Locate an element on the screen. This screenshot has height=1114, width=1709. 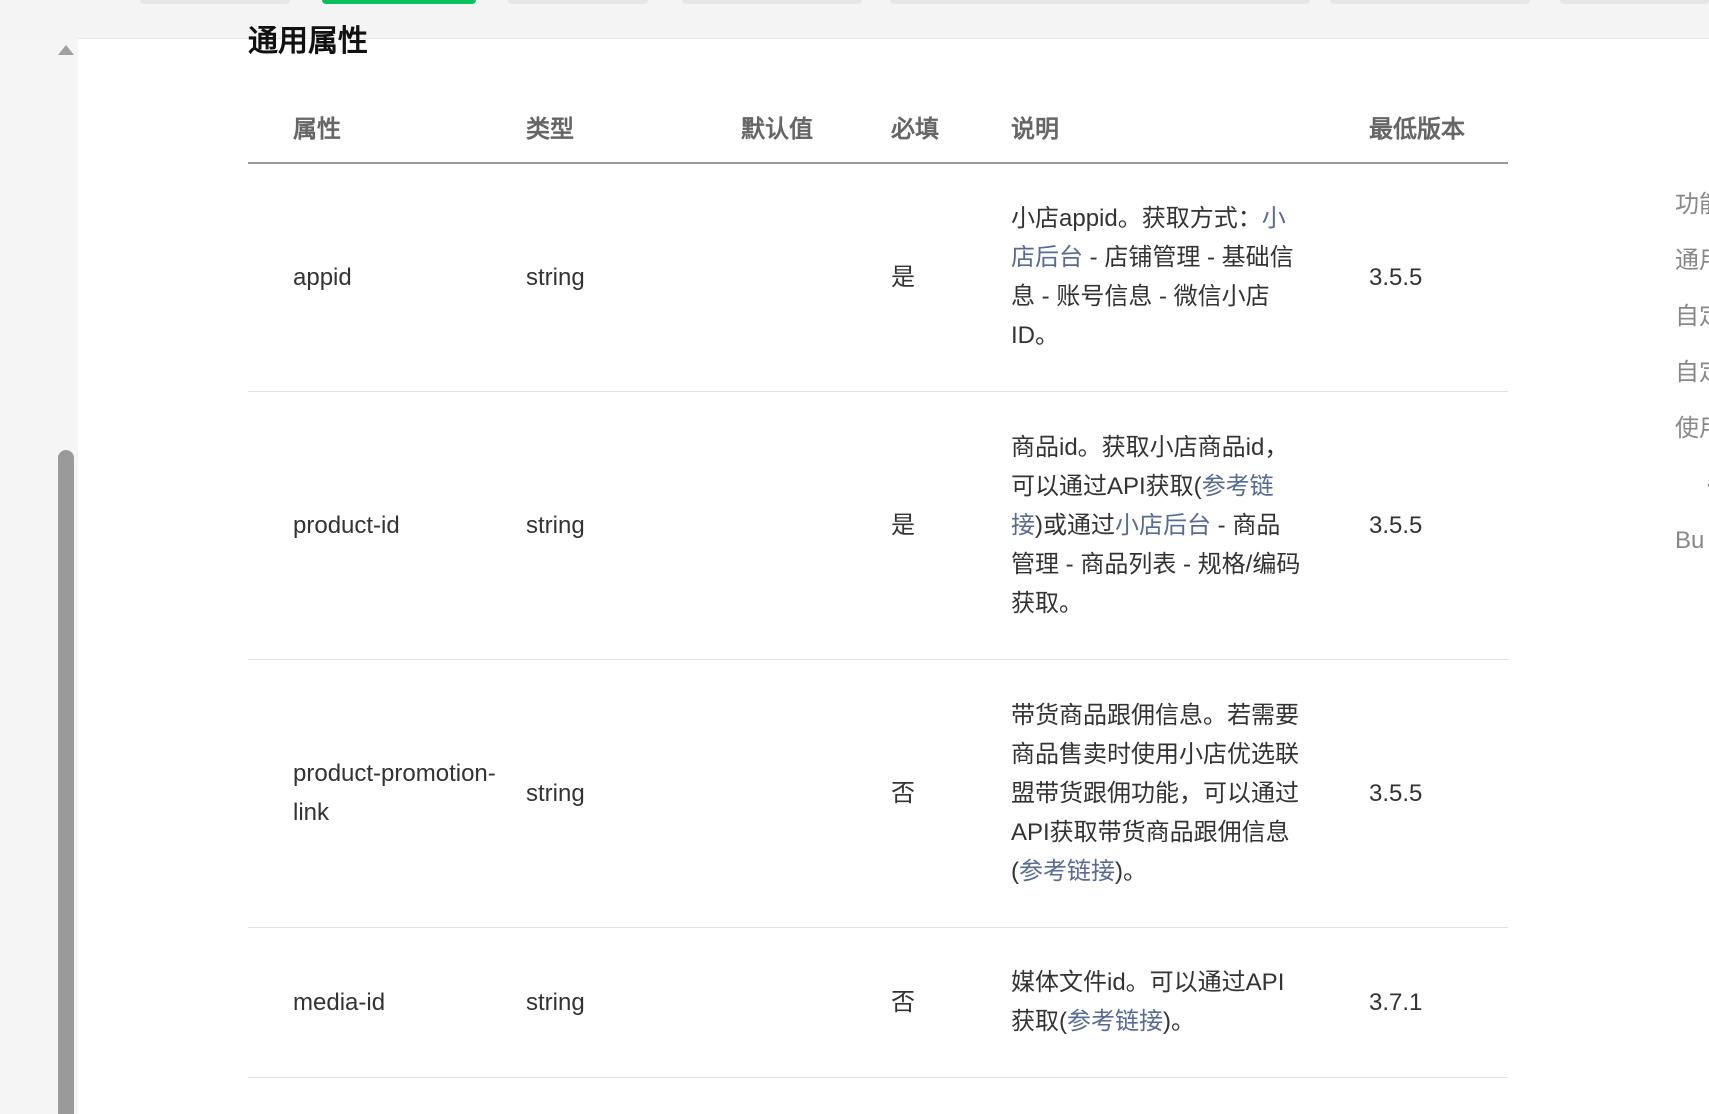
scroll-up-arrow-icon is located at coordinates (66, 50).